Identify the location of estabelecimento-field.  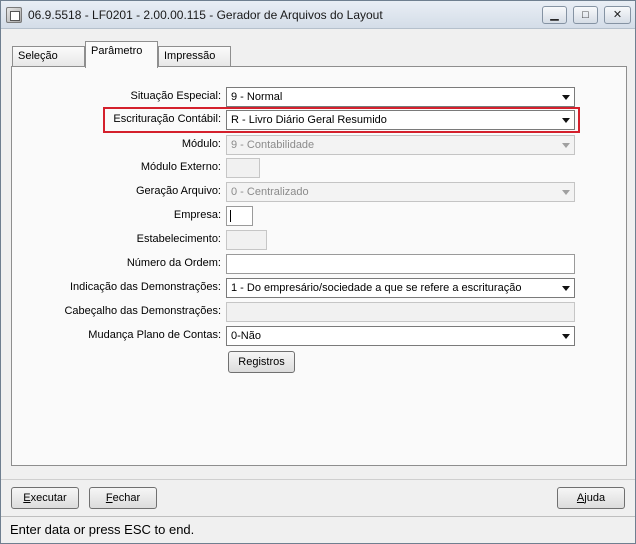
(246, 240).